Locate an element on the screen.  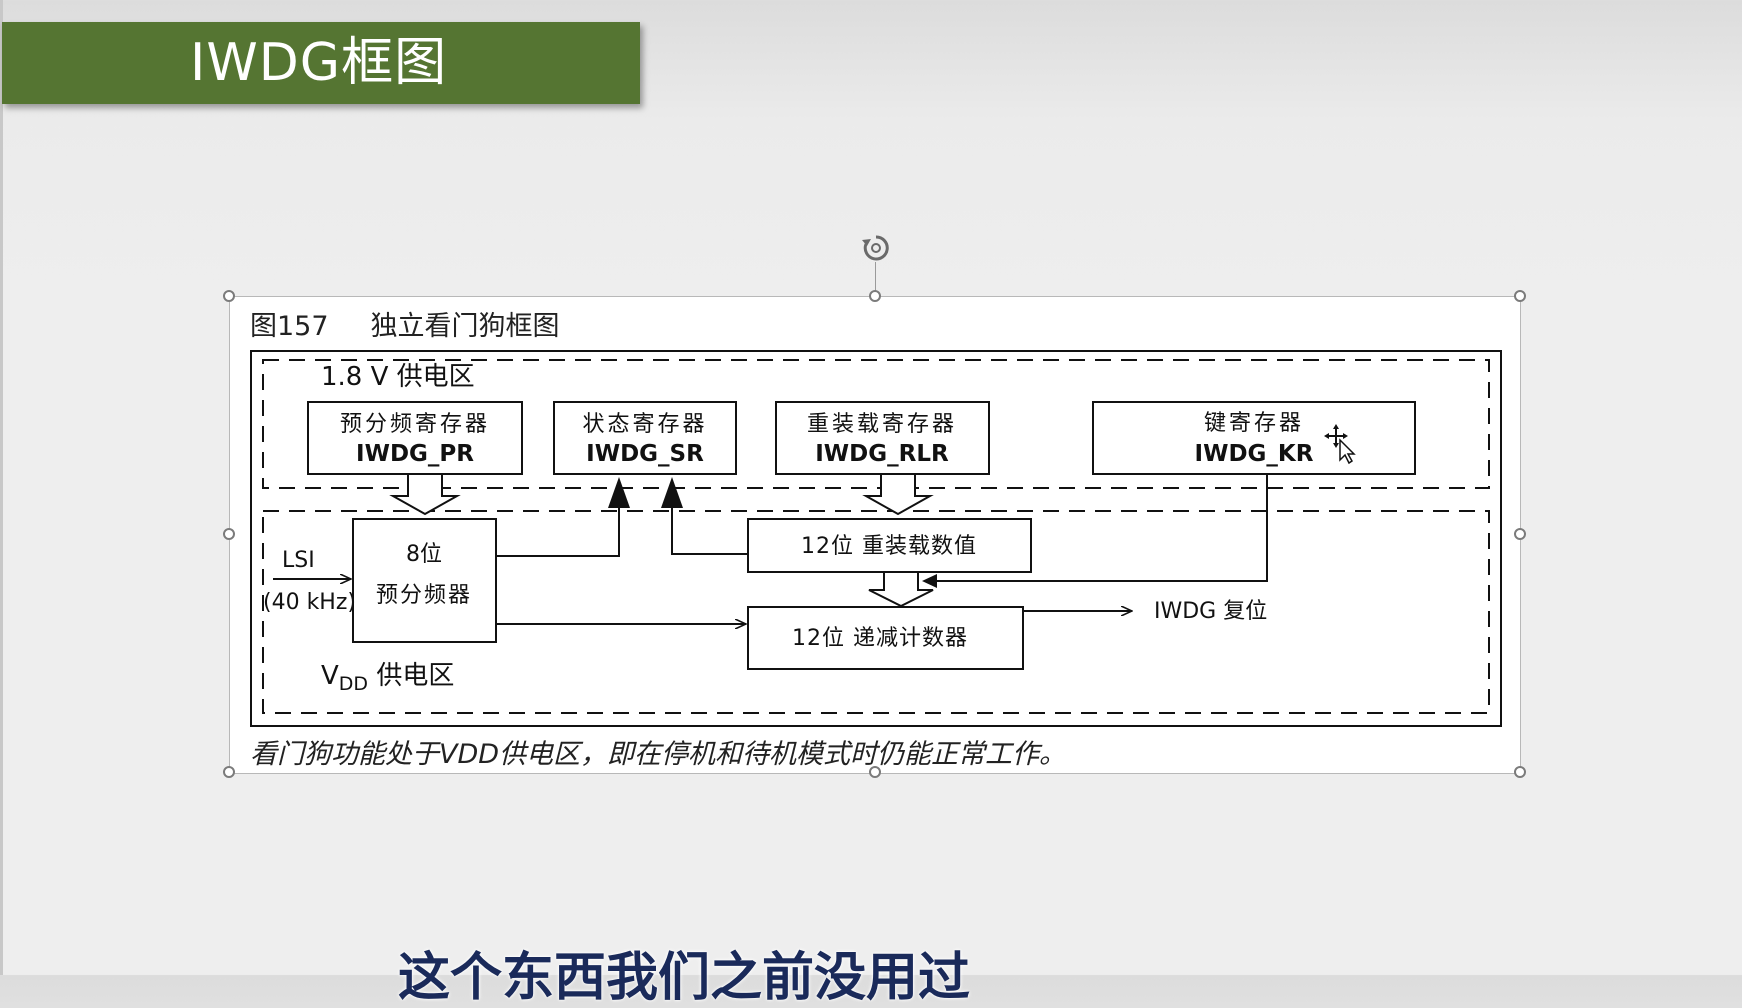
resize-handle-top-left is located at coordinates (229, 296).